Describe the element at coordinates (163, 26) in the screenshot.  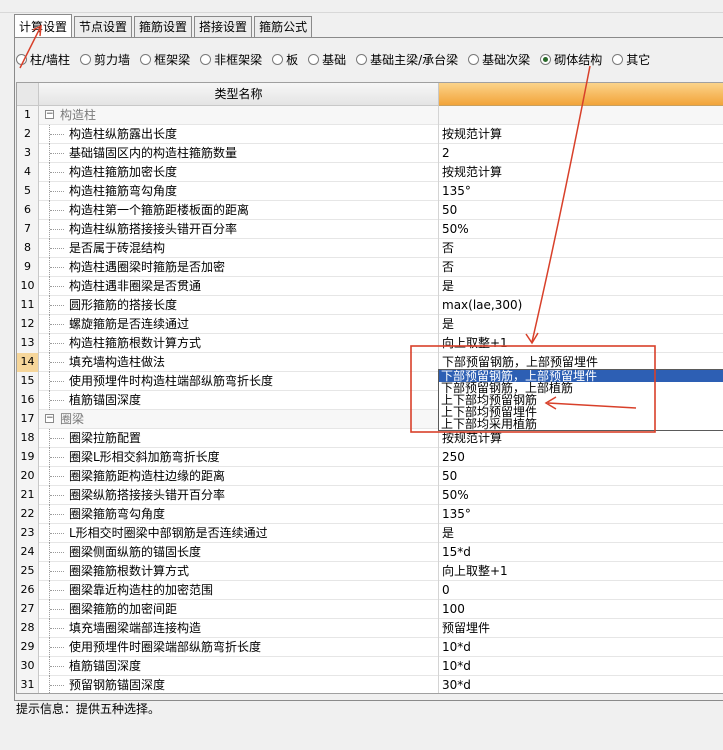
I see `tab-3: 箍筋设置` at that location.